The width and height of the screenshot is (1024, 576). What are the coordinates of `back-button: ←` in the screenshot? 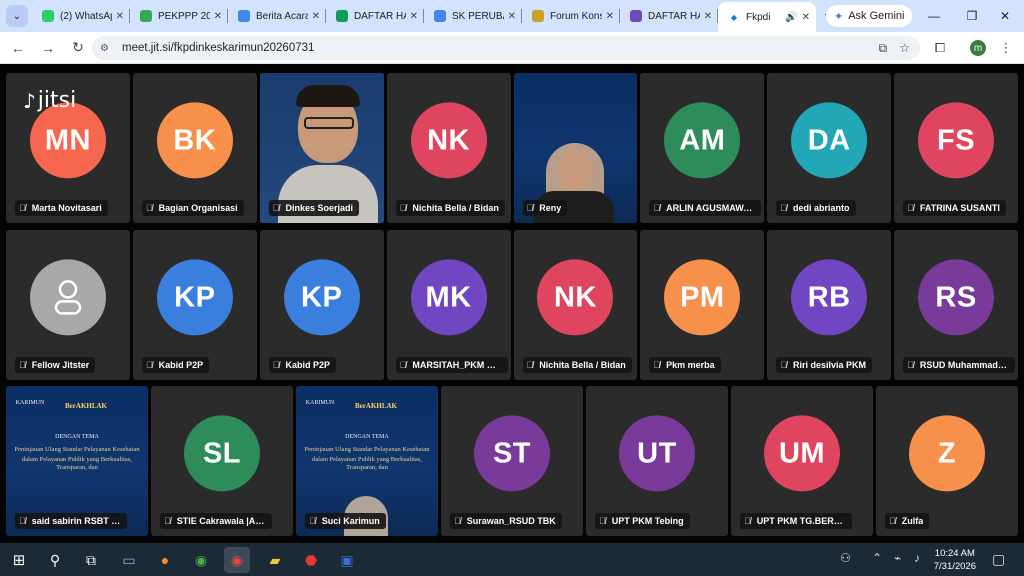 It's located at (18, 48).